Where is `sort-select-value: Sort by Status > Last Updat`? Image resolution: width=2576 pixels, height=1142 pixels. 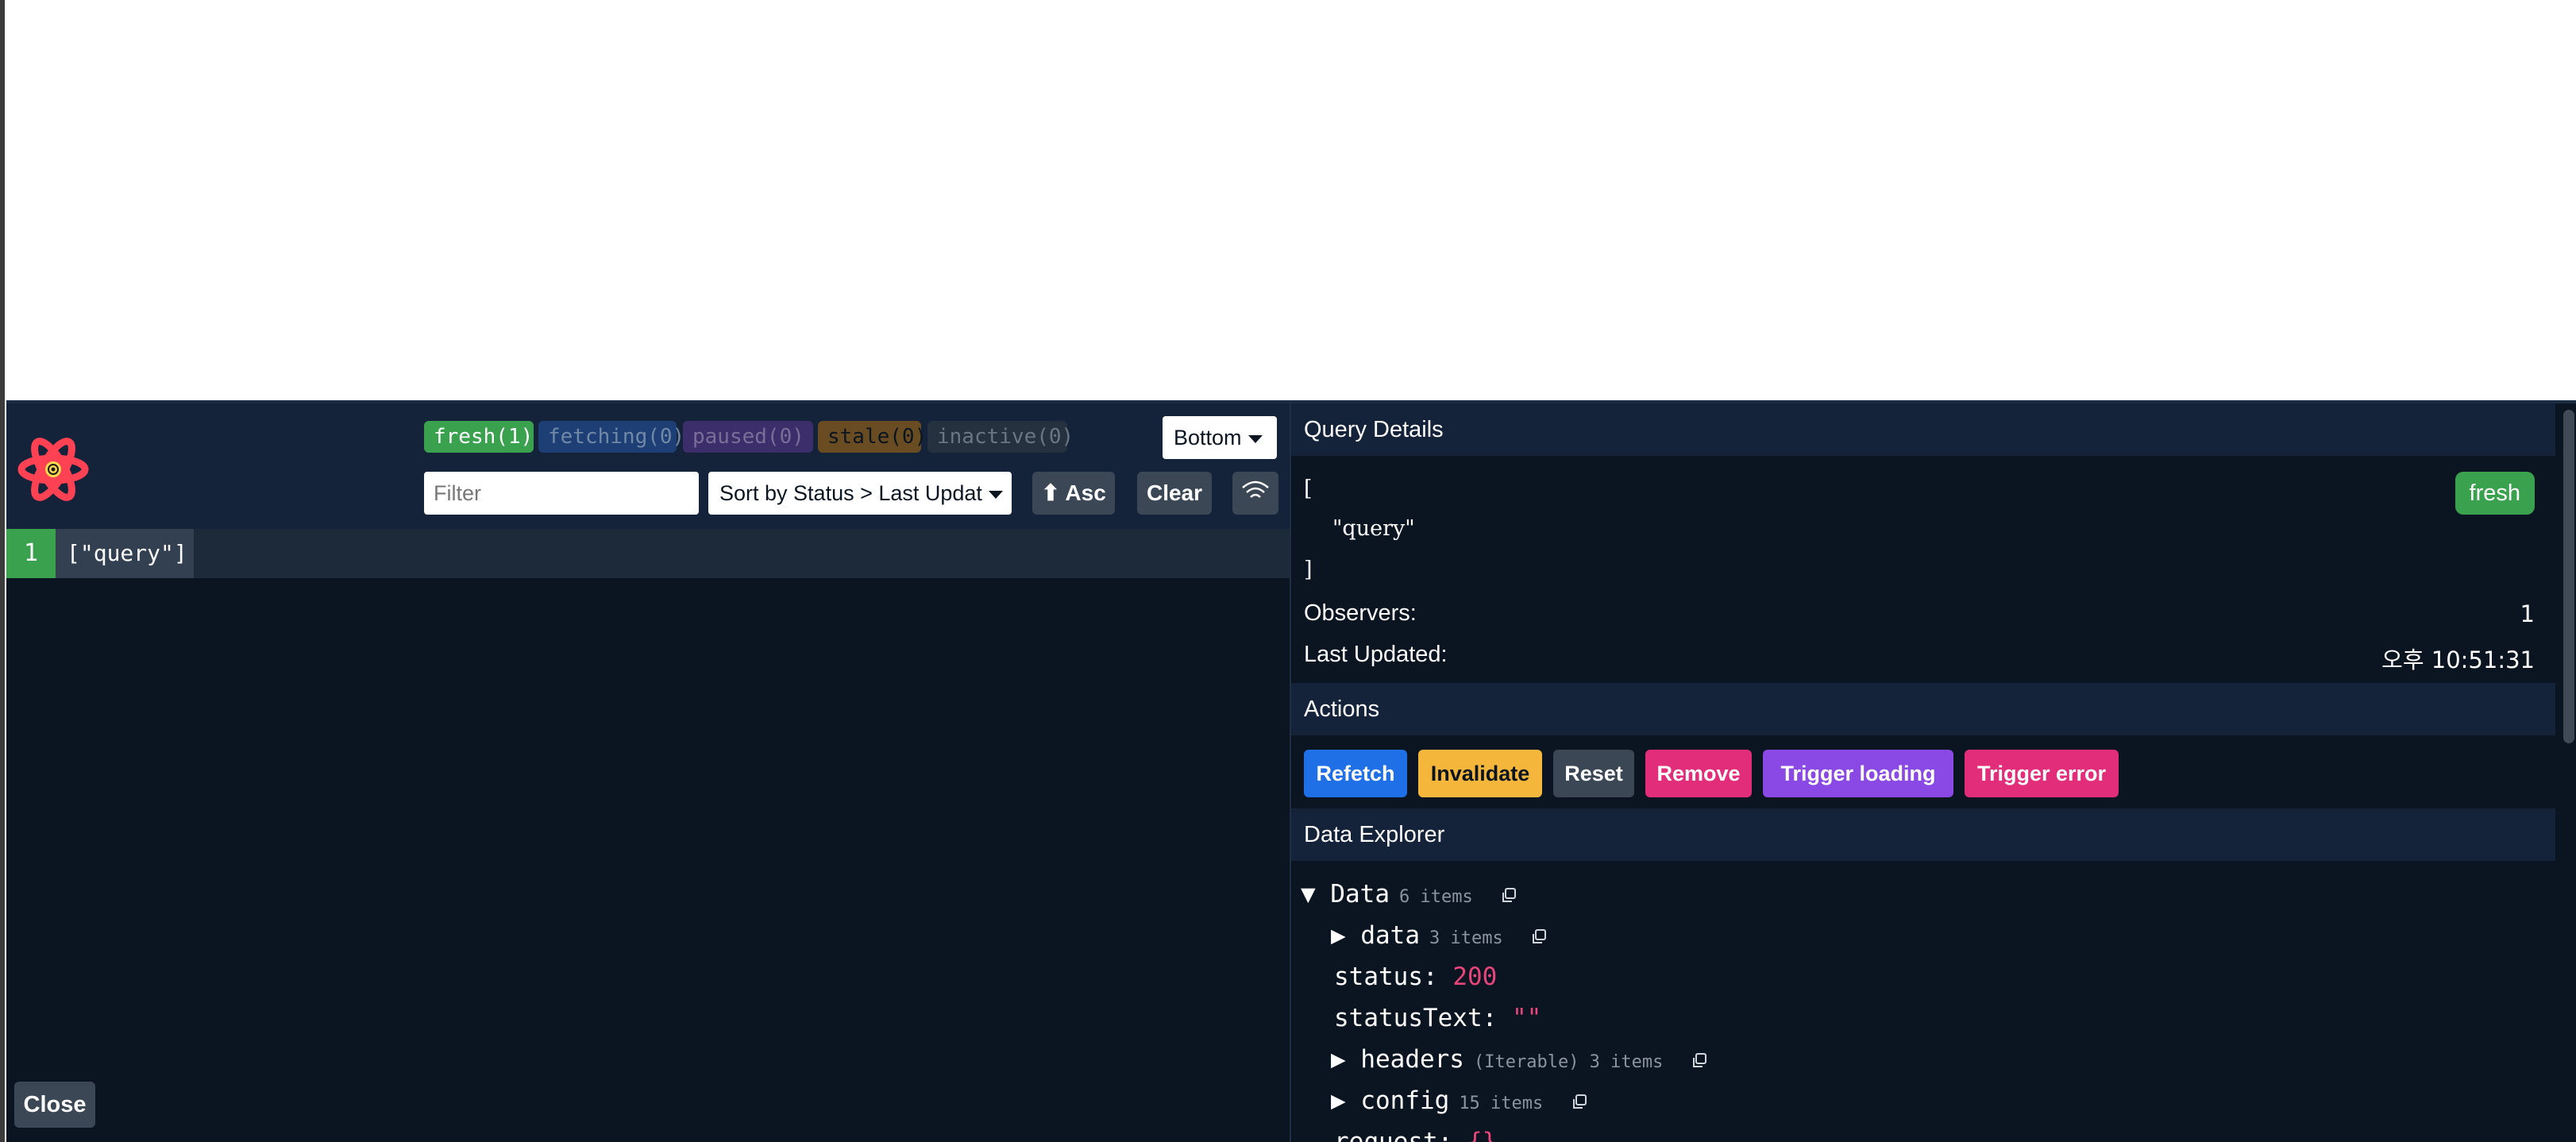
sort-select-value: Sort by Status > Last Updat is located at coordinates (850, 493).